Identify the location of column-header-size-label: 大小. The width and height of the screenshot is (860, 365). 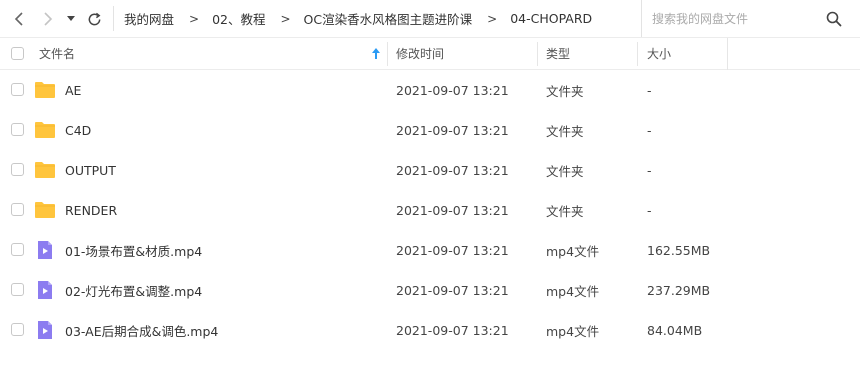
(659, 54).